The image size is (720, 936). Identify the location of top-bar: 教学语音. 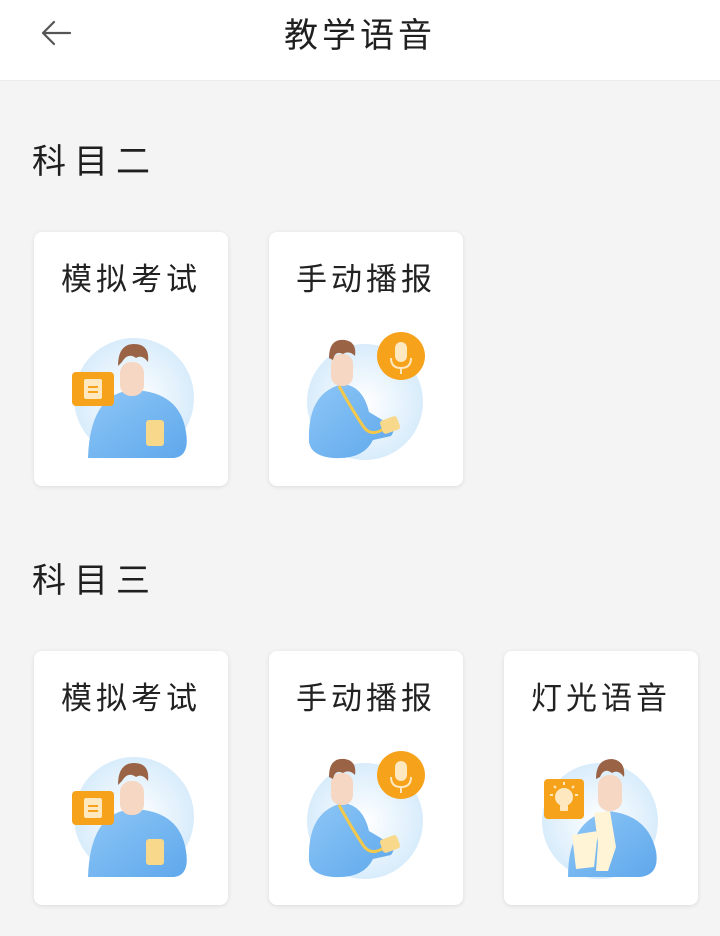
(360, 40).